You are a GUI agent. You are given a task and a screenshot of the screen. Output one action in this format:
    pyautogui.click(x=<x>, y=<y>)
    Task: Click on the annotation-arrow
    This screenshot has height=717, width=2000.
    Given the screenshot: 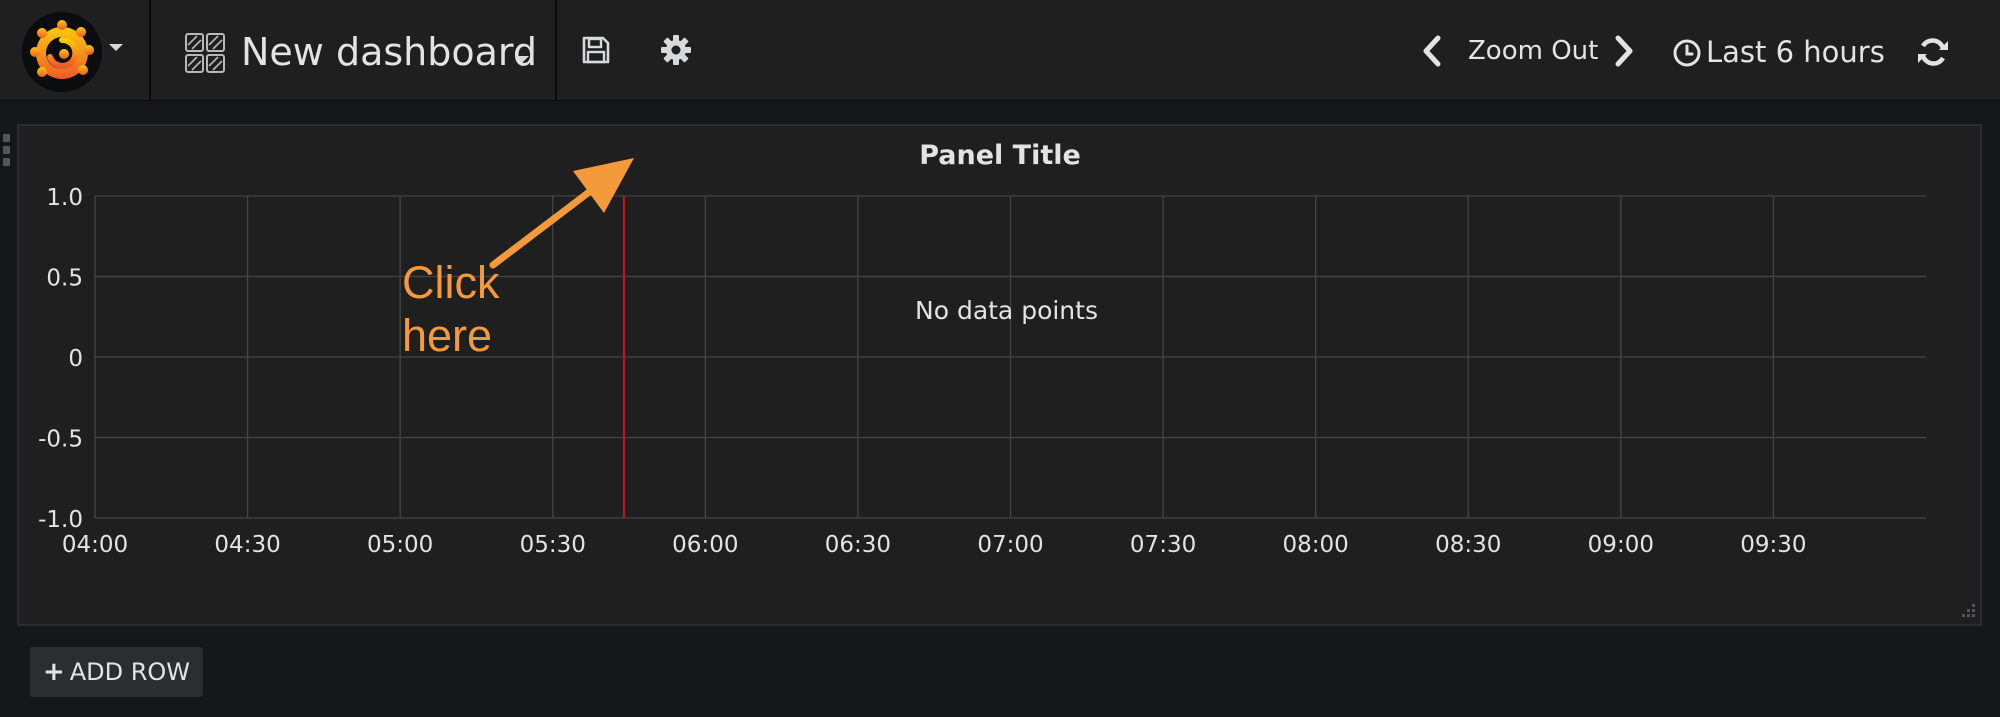 What is the action you would take?
    pyautogui.click(x=561, y=213)
    